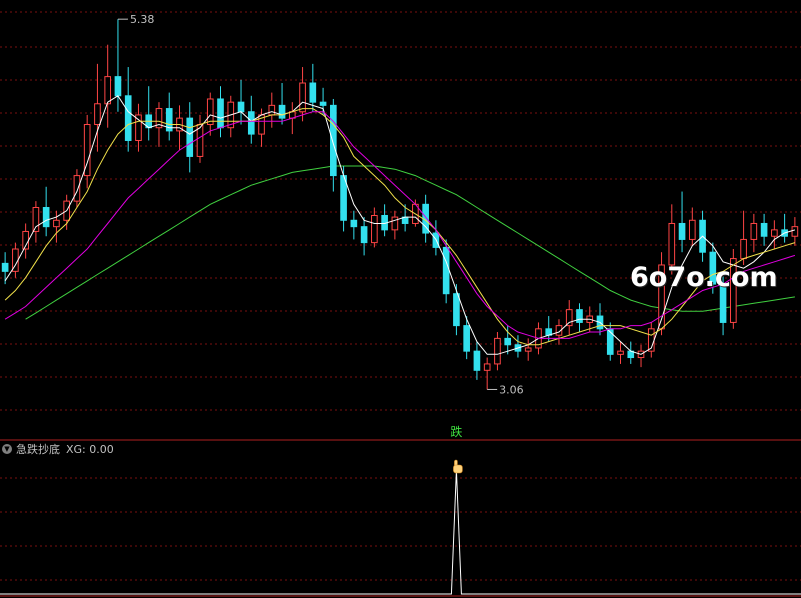  I want to click on chevron-down-icon: ▼, so click(7, 449).